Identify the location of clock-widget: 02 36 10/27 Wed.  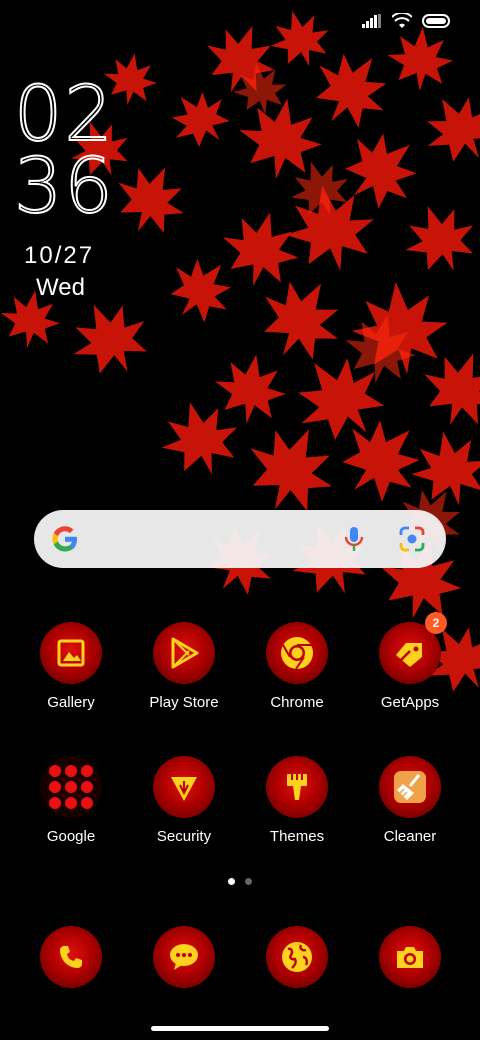
(64, 185).